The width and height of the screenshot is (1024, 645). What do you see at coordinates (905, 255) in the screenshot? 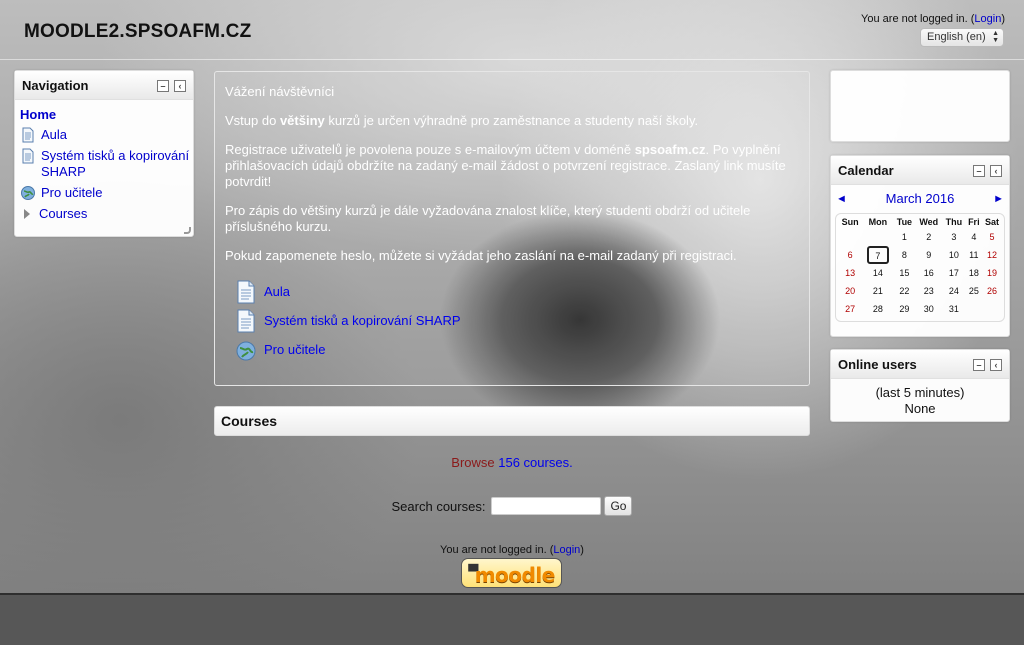
I see `calendar-day: 8` at bounding box center [905, 255].